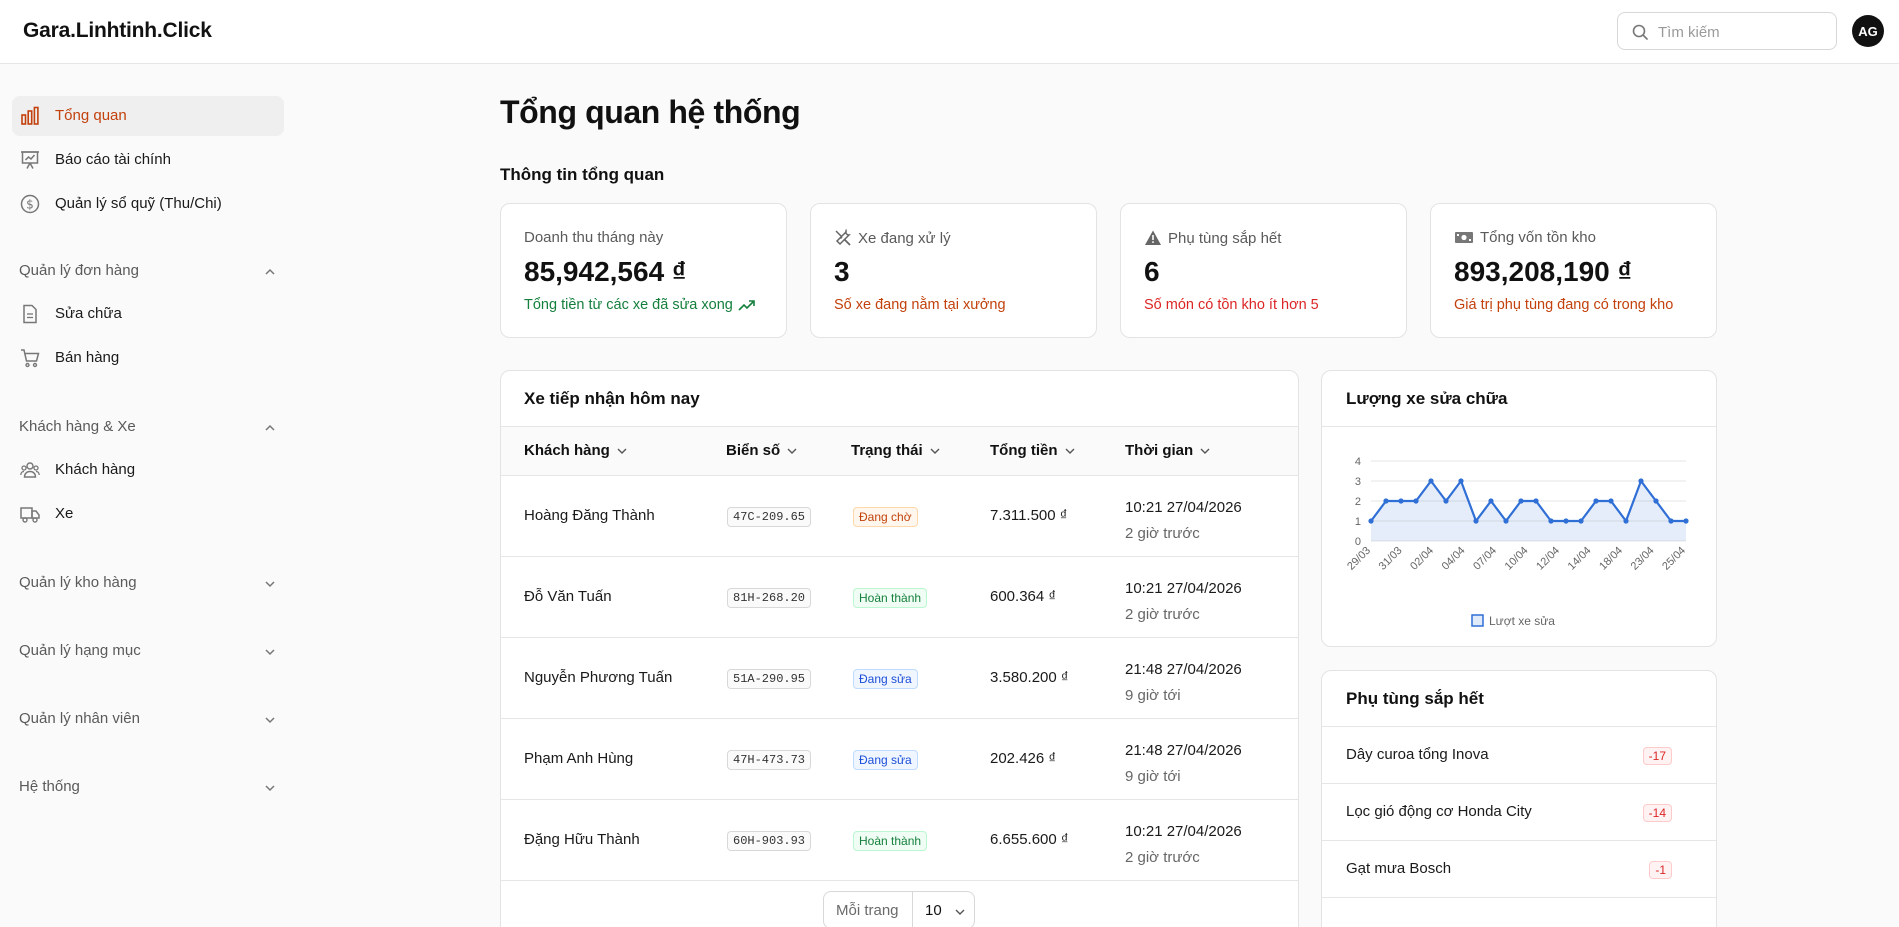 The height and width of the screenshot is (927, 1899). I want to click on sidebar-item-label: Khách hàng, so click(95, 469).